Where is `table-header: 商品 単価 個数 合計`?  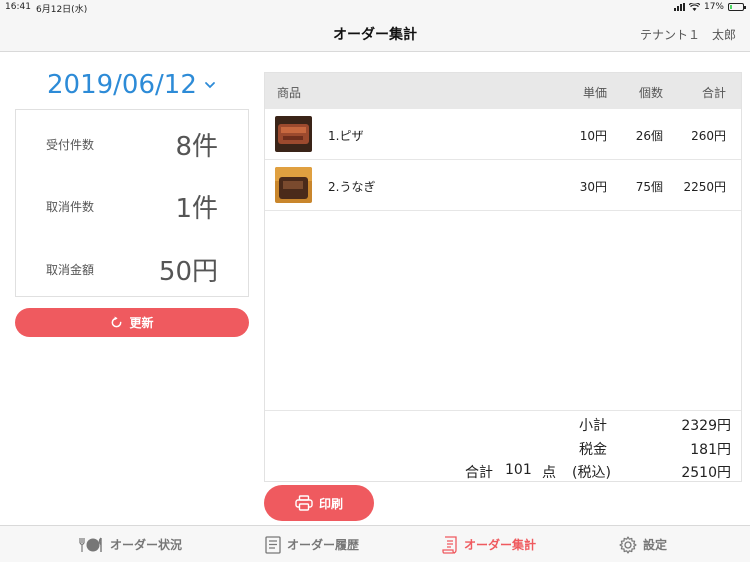 table-header: 商品 単価 個数 合計 is located at coordinates (503, 91).